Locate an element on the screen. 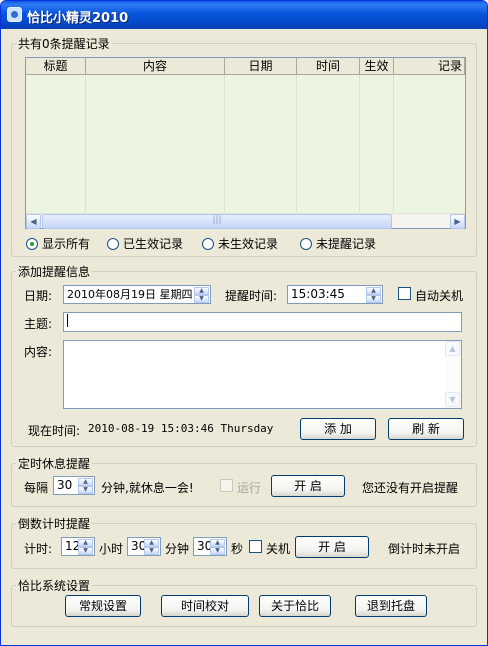 This screenshot has height=646, width=488. minutes-label: 分钟 is located at coordinates (177, 549).